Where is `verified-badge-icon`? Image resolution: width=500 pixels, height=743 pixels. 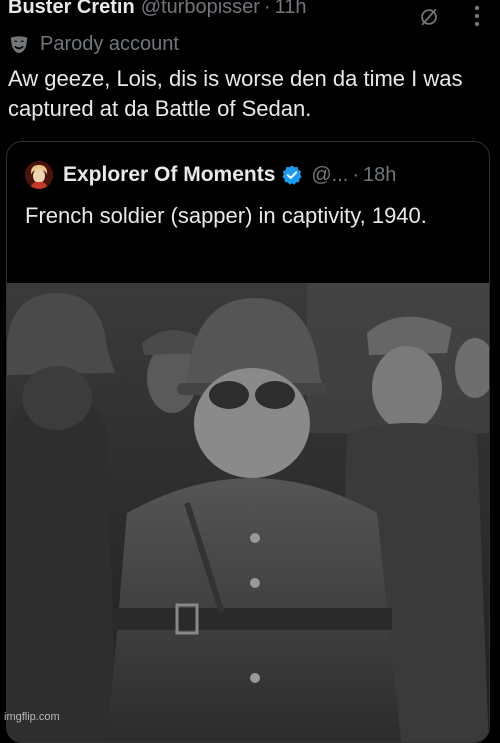
verified-badge-icon is located at coordinates (292, 175).